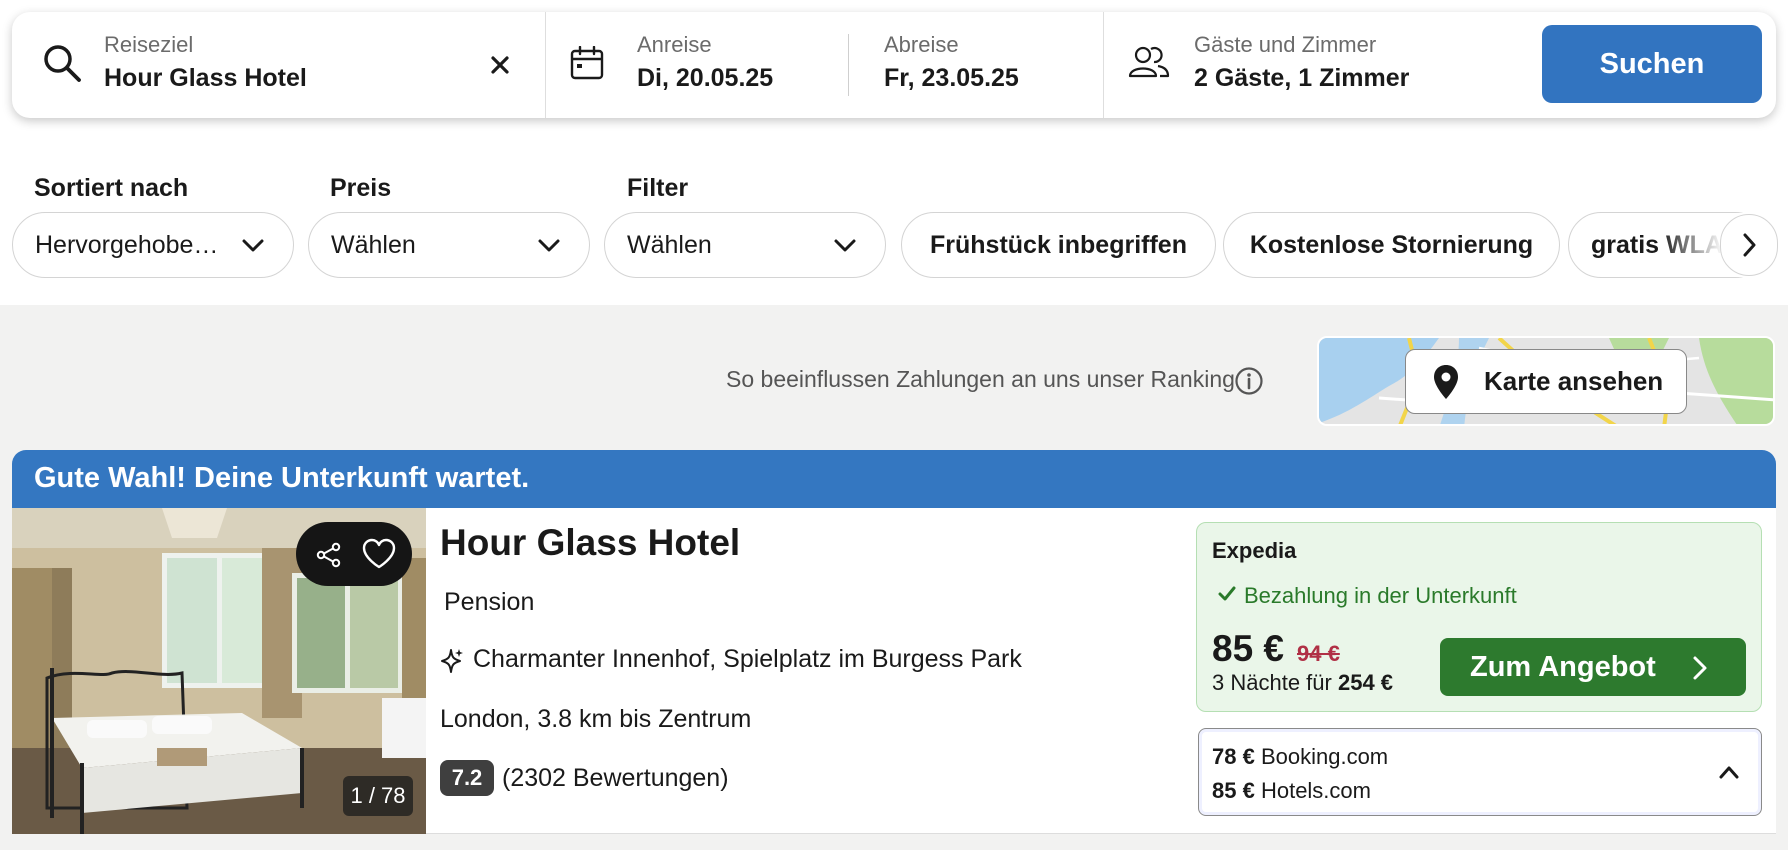  Describe the element at coordinates (1380, 595) in the screenshot. I see `payment-note: Bezahlung in der Unterkunft` at that location.